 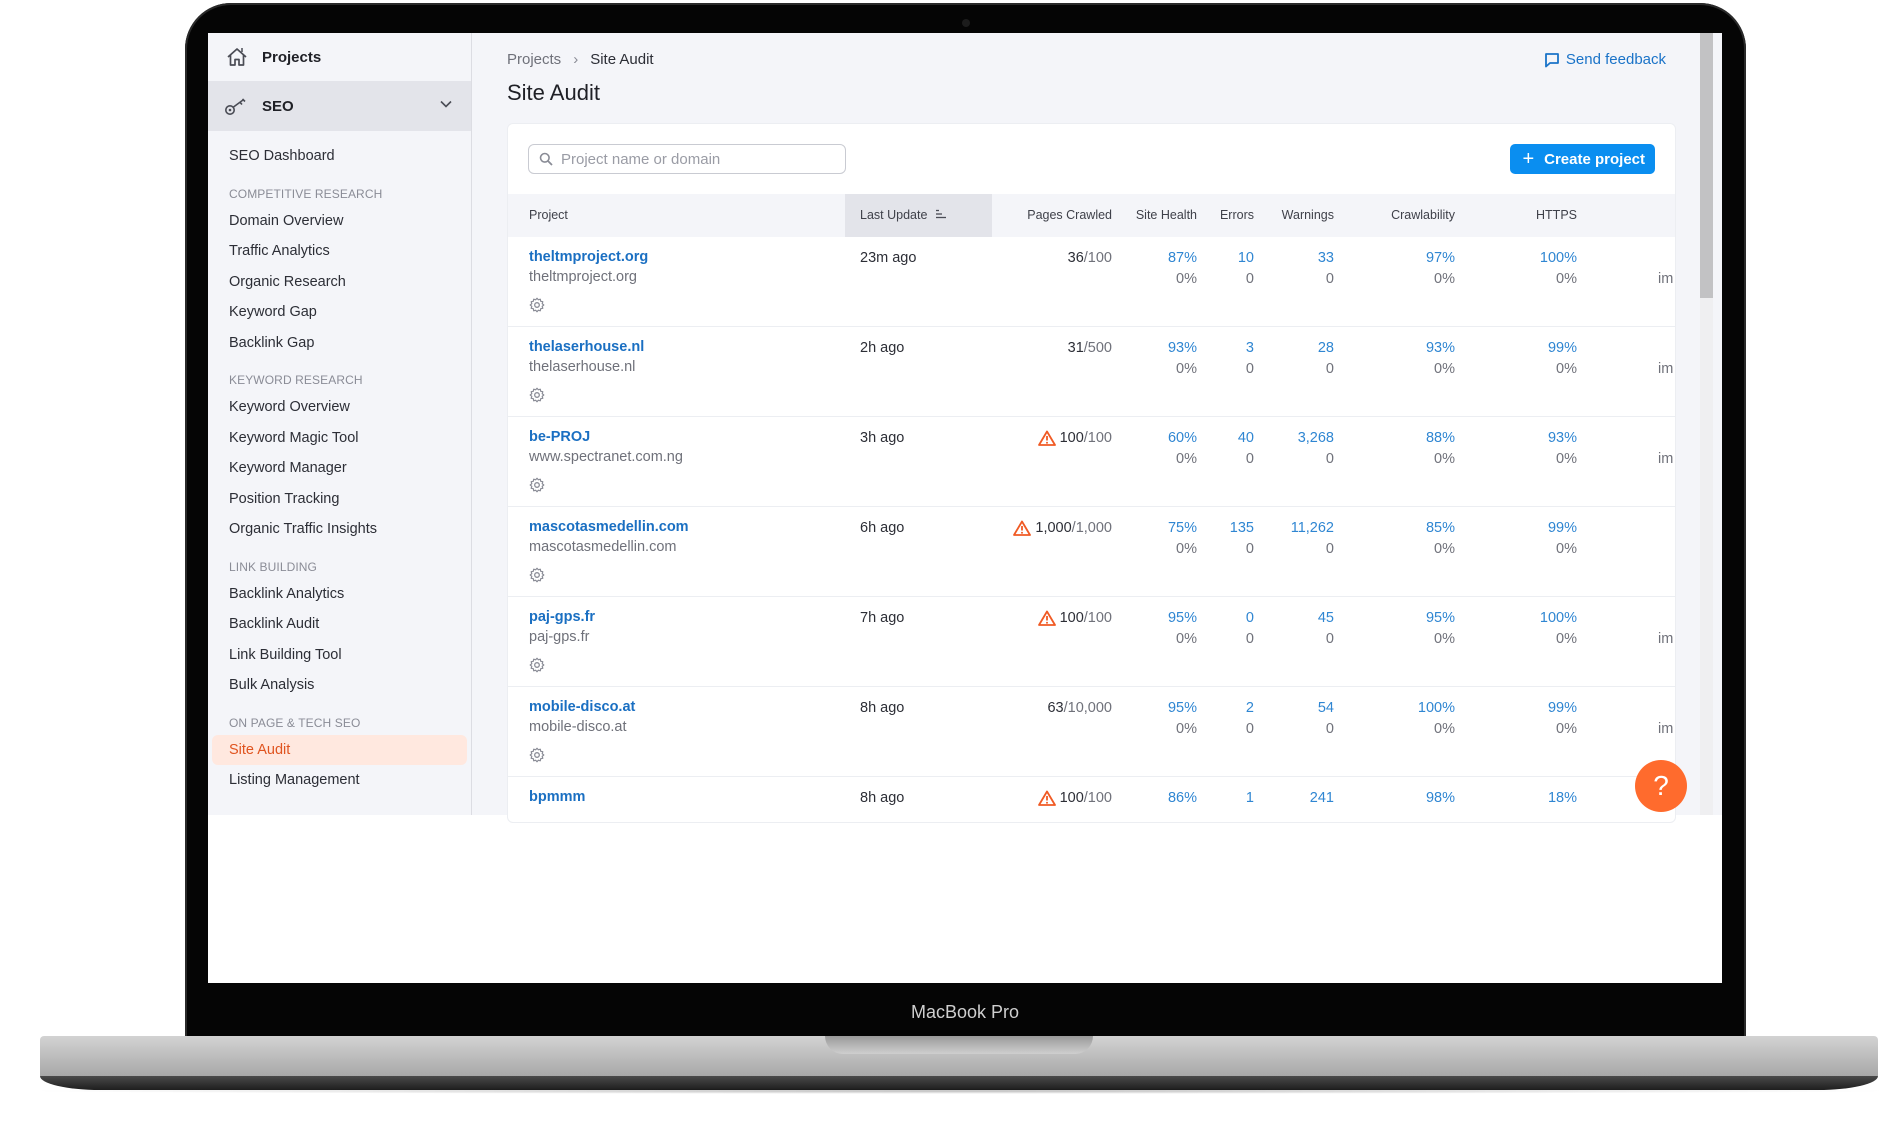 What do you see at coordinates (1075, 348) in the screenshot?
I see `pages-crawled-count: 31` at bounding box center [1075, 348].